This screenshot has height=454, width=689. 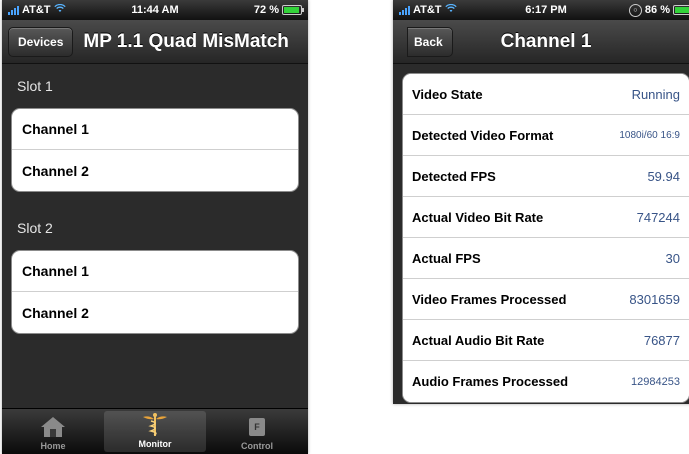 I want to click on row-label: Detected FPS, so click(x=454, y=176).